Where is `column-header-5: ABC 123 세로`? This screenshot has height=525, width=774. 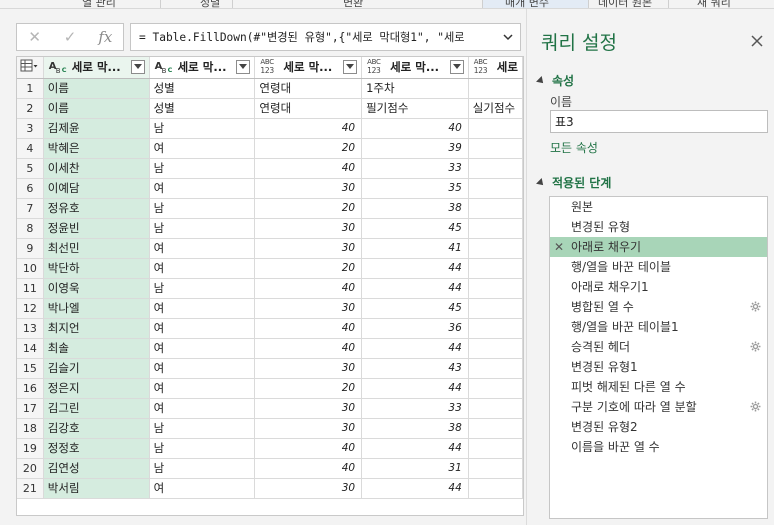 column-header-5: ABC 123 세로 is located at coordinates (495, 68).